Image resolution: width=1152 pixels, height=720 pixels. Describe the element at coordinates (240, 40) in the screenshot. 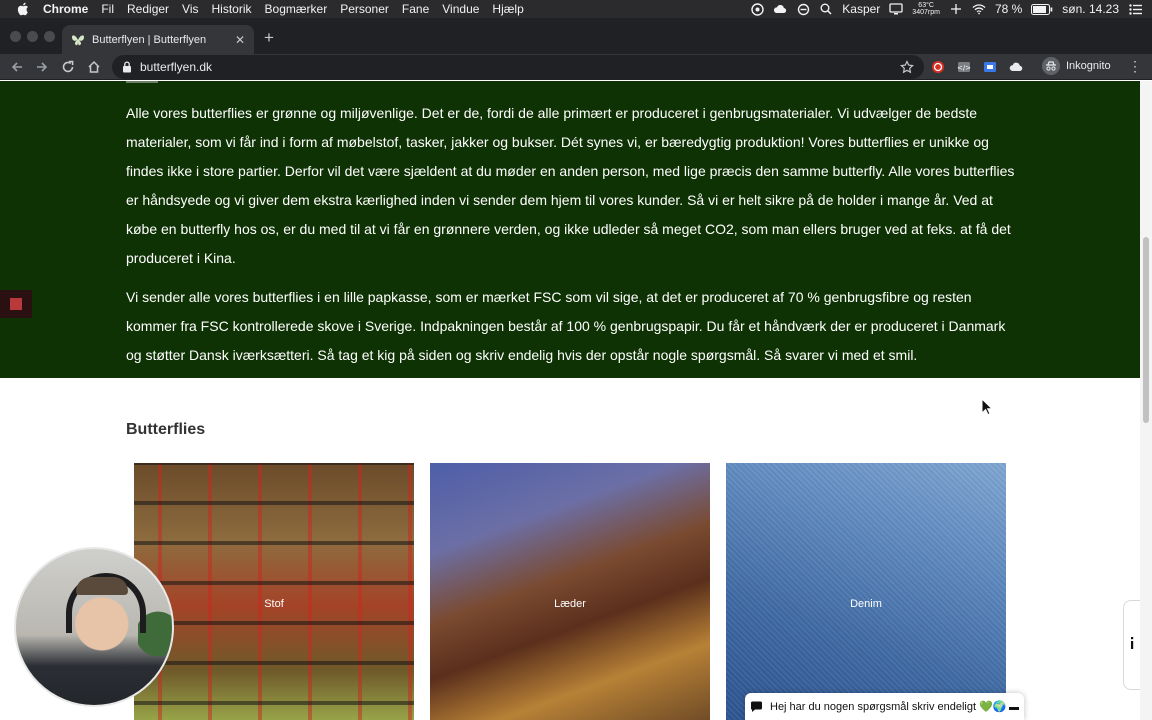

I see `tab-close-icon: ✕` at that location.